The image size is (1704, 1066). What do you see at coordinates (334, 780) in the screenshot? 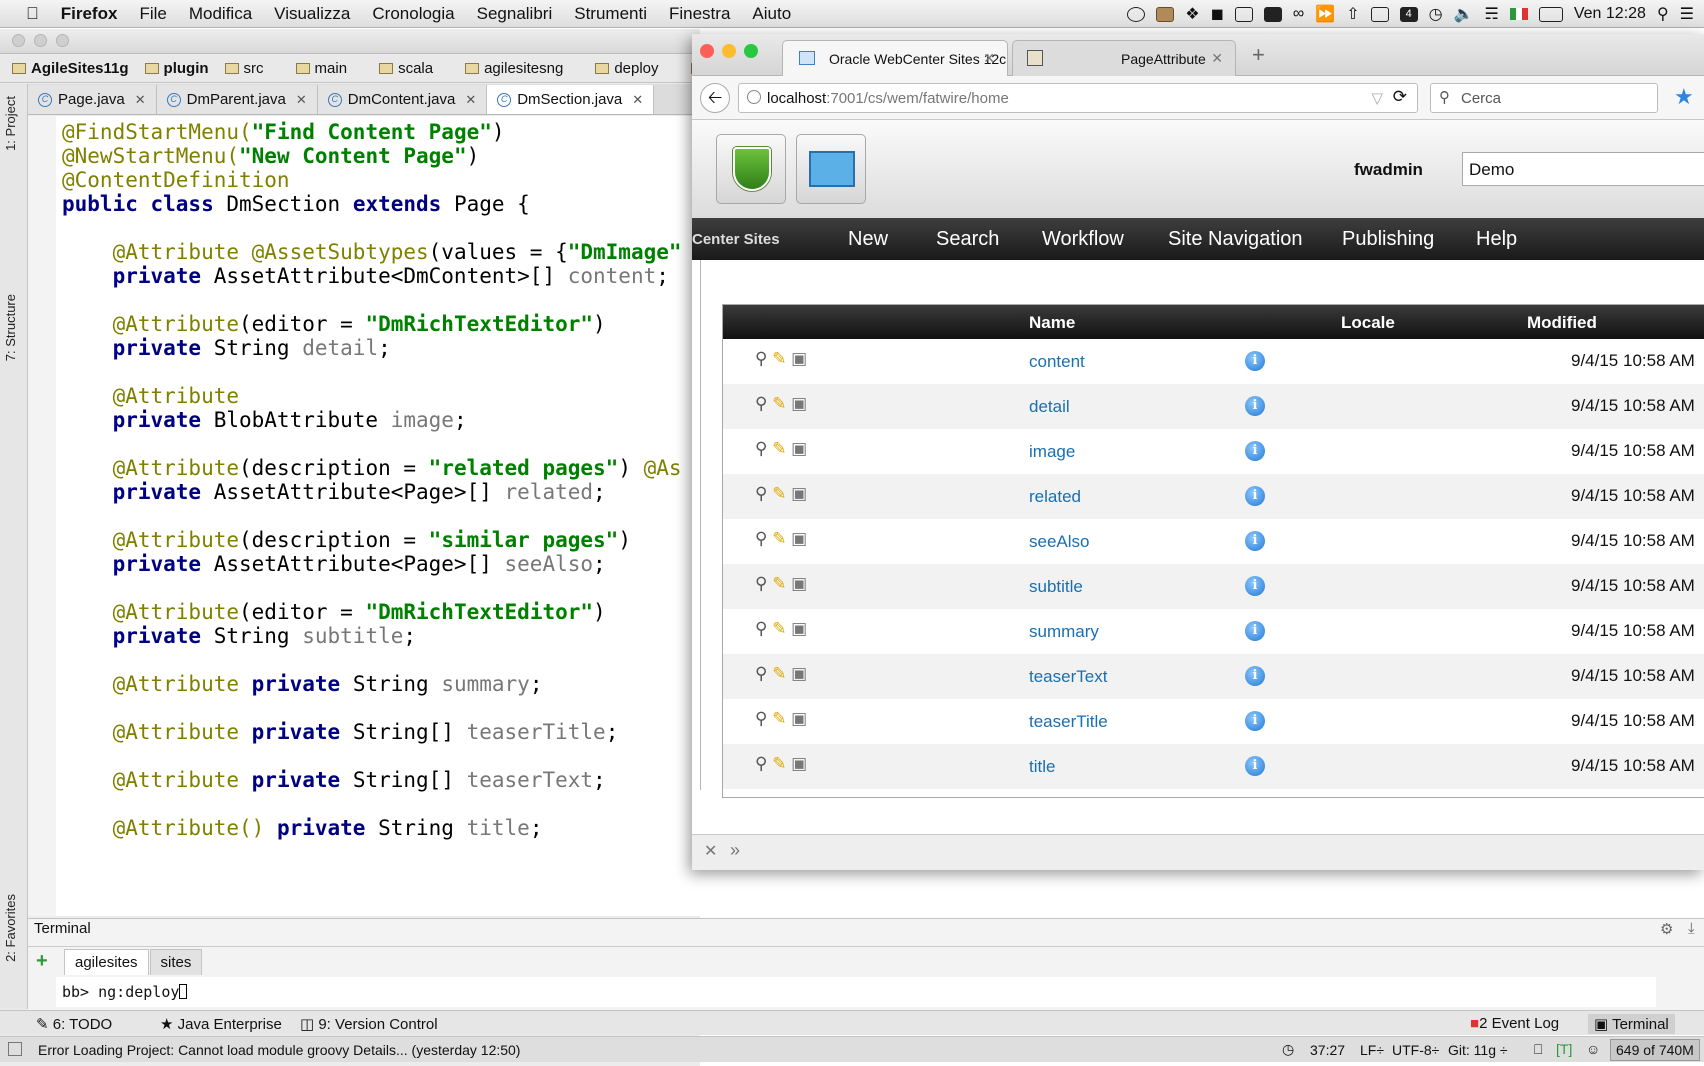
I see `code-line: @Attribute private String[] teaserText;` at bounding box center [334, 780].